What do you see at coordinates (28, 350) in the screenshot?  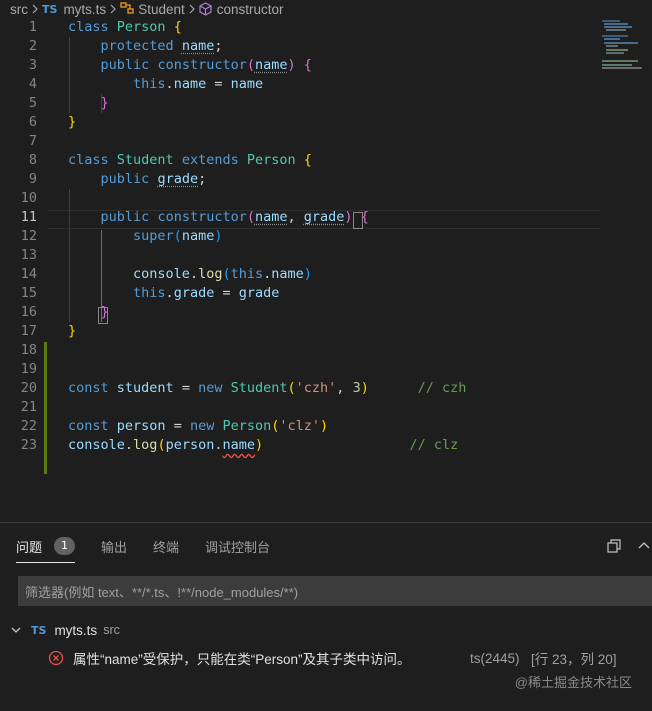 I see `code-line: 18` at bounding box center [28, 350].